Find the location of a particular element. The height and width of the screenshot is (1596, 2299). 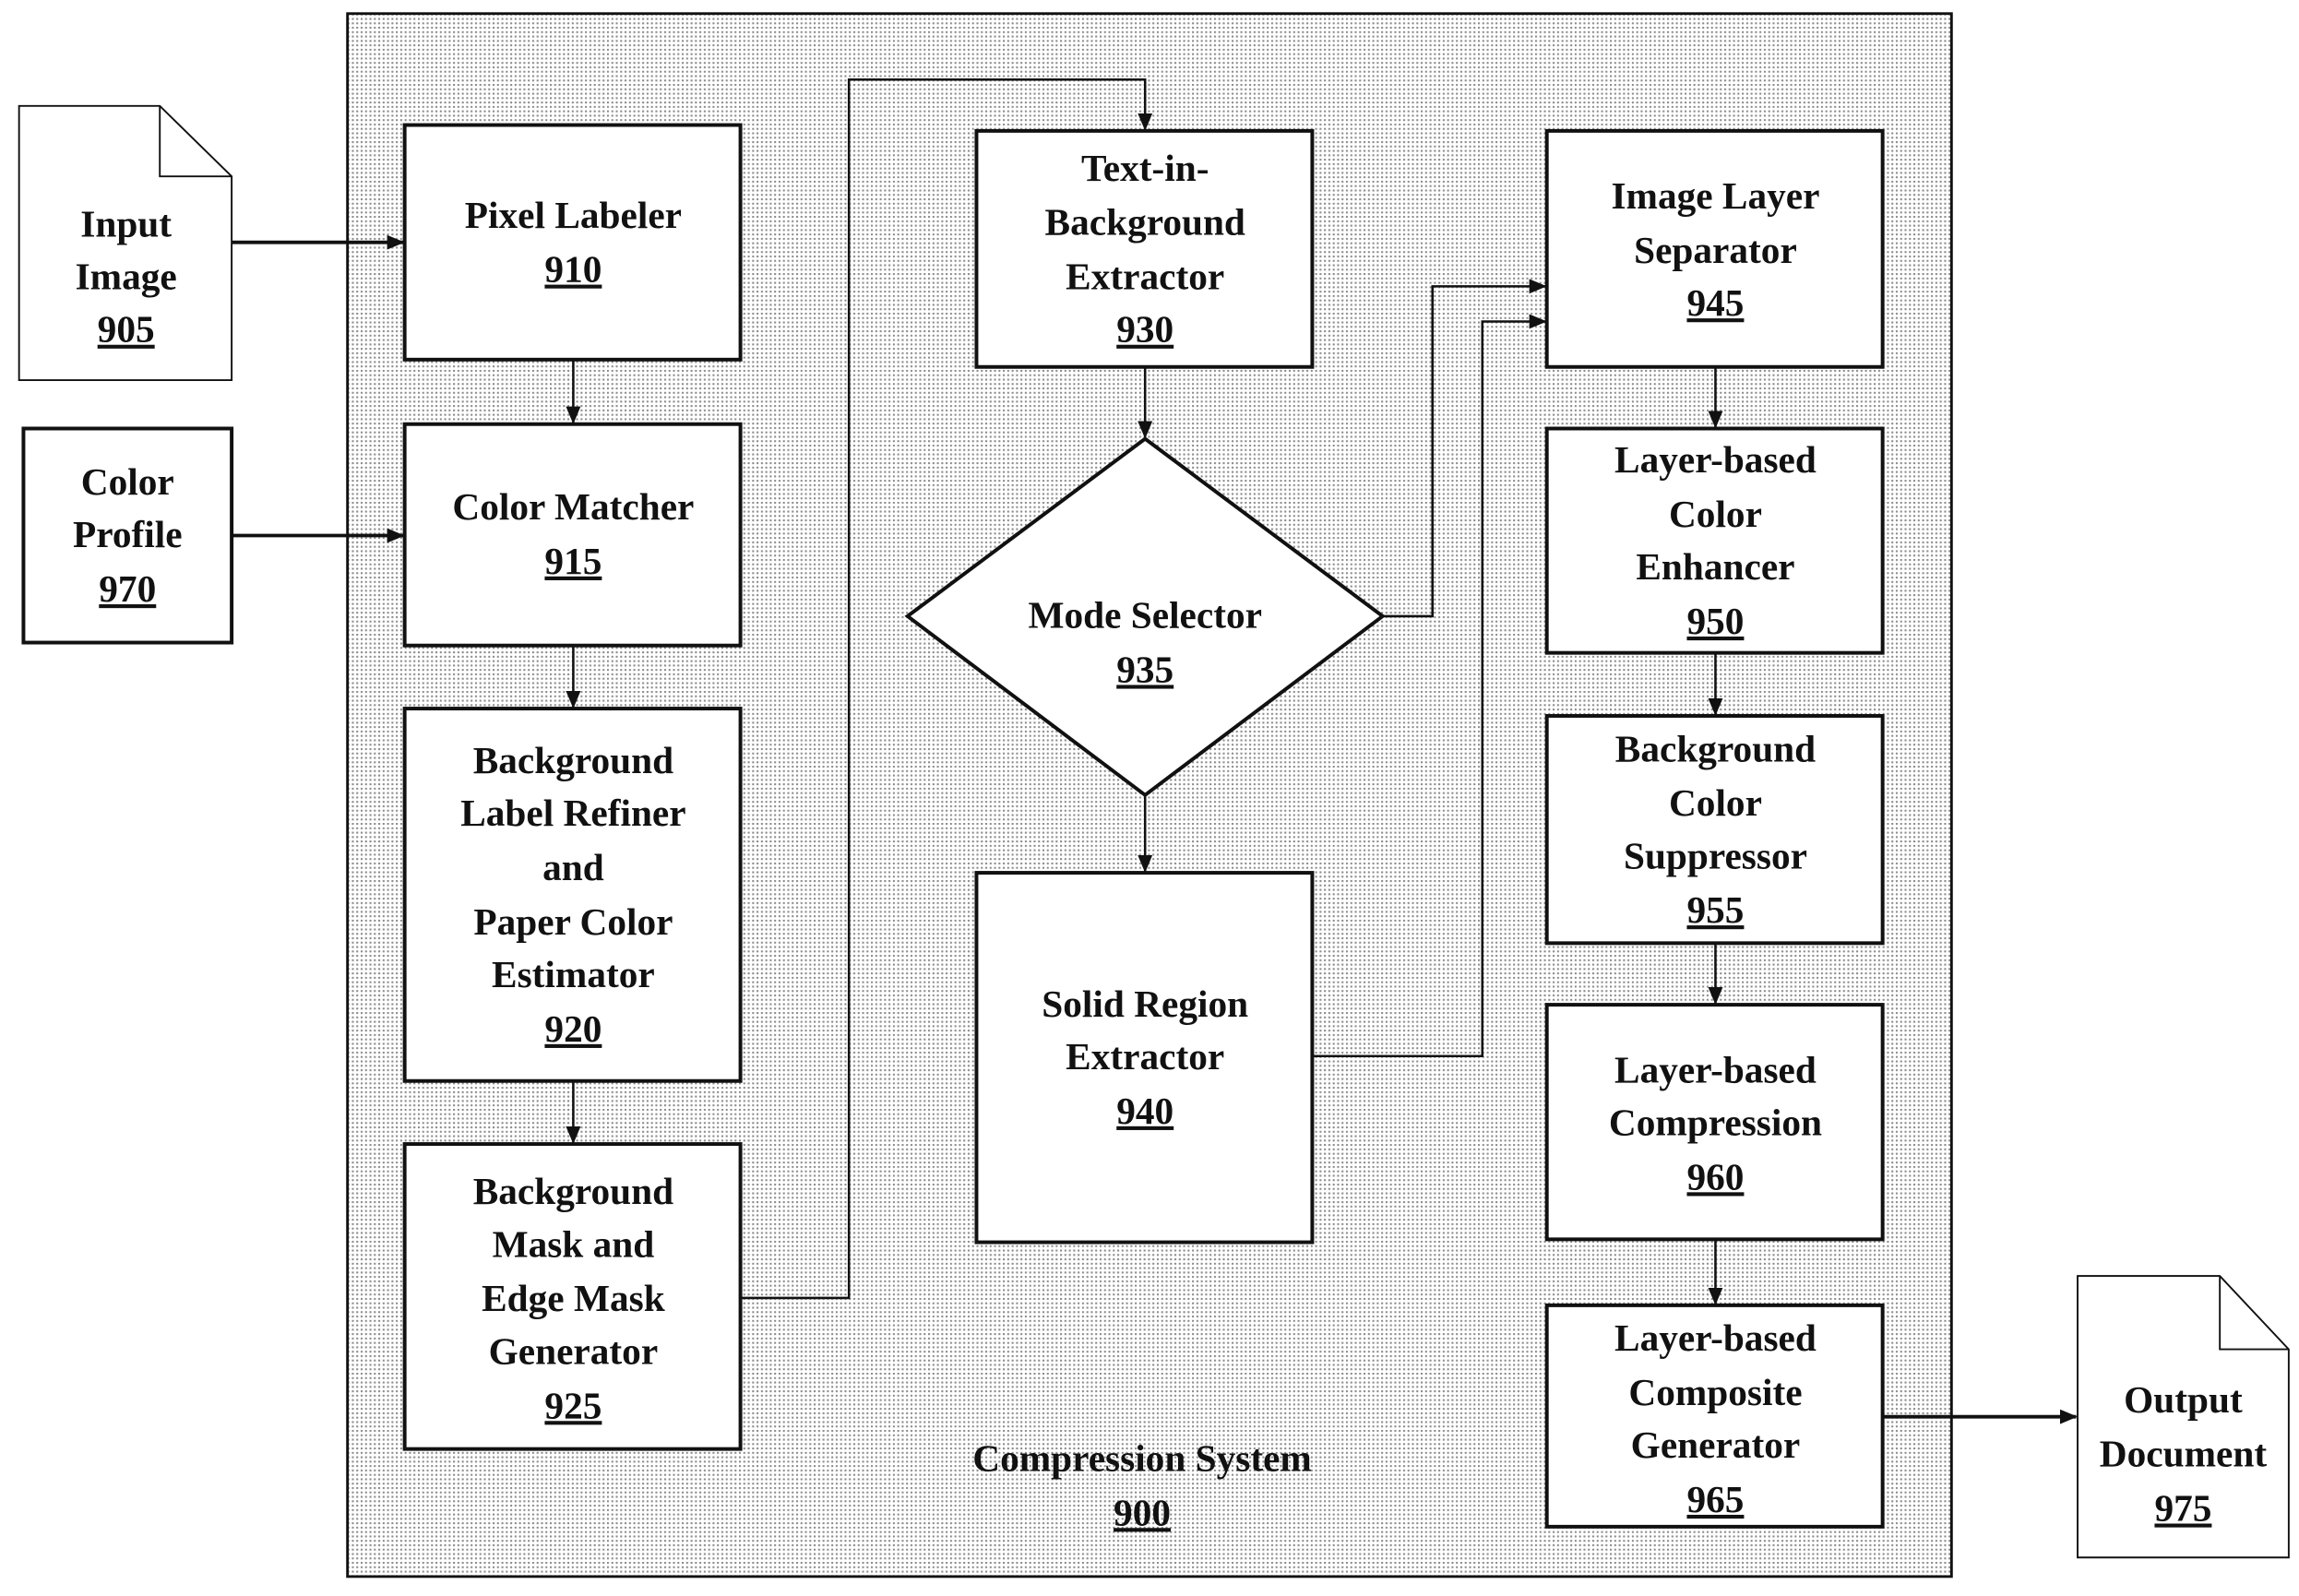

reference-number: 930 is located at coordinates (1144, 329).